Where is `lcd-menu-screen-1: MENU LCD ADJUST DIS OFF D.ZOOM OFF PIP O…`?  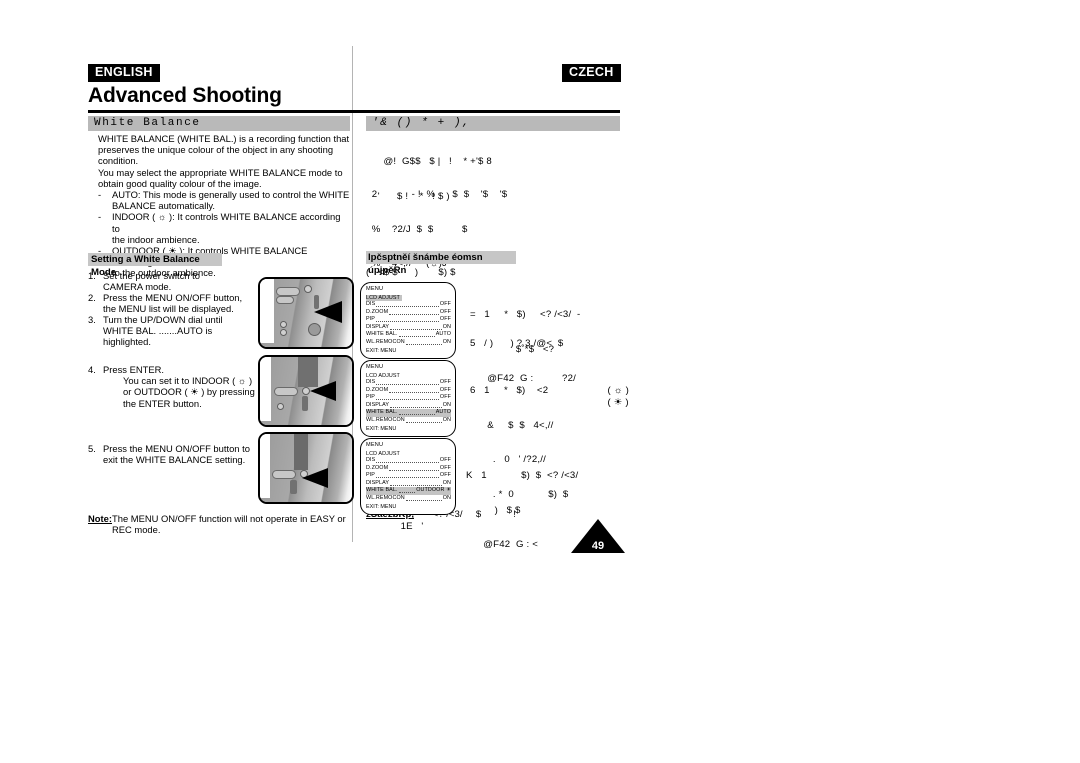
lcd-menu-screen-1: MENU LCD ADJUST DIS OFF D.ZOOM OFF PIP O… is located at coordinates (408, 320).